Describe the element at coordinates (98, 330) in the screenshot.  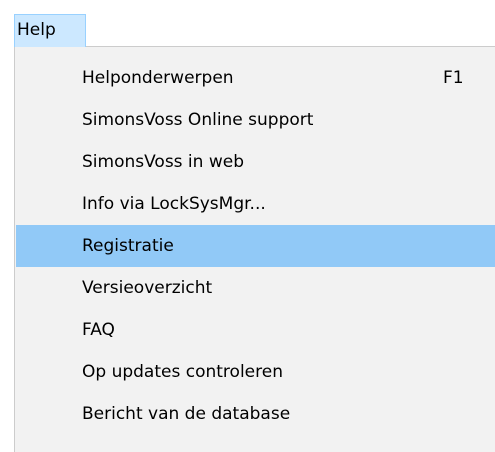
I see `menu-item-label: FAQ` at that location.